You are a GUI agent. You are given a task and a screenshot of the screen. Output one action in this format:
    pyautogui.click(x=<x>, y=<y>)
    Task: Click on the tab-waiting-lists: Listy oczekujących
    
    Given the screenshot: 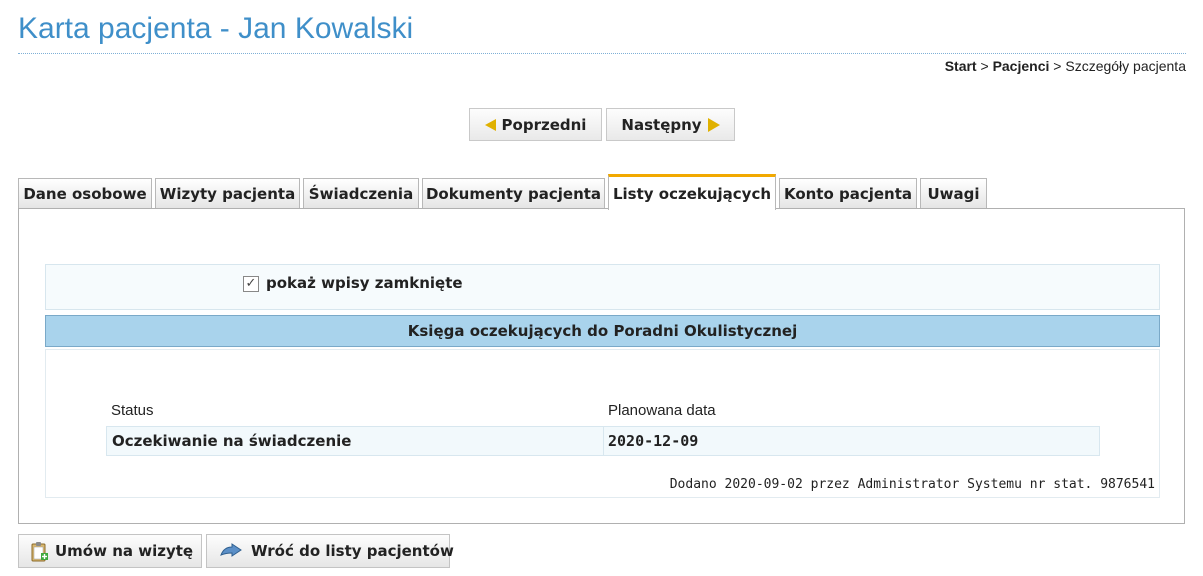 What is the action you would take?
    pyautogui.click(x=692, y=192)
    